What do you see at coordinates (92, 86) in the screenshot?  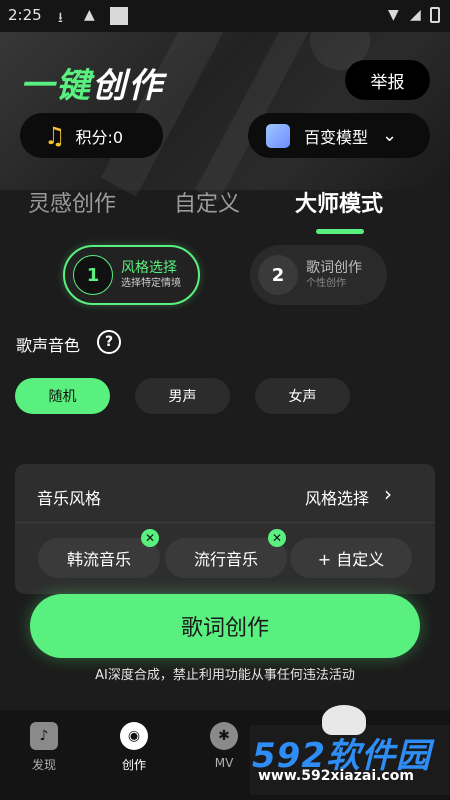 I see `app-title: 一键创作` at bounding box center [92, 86].